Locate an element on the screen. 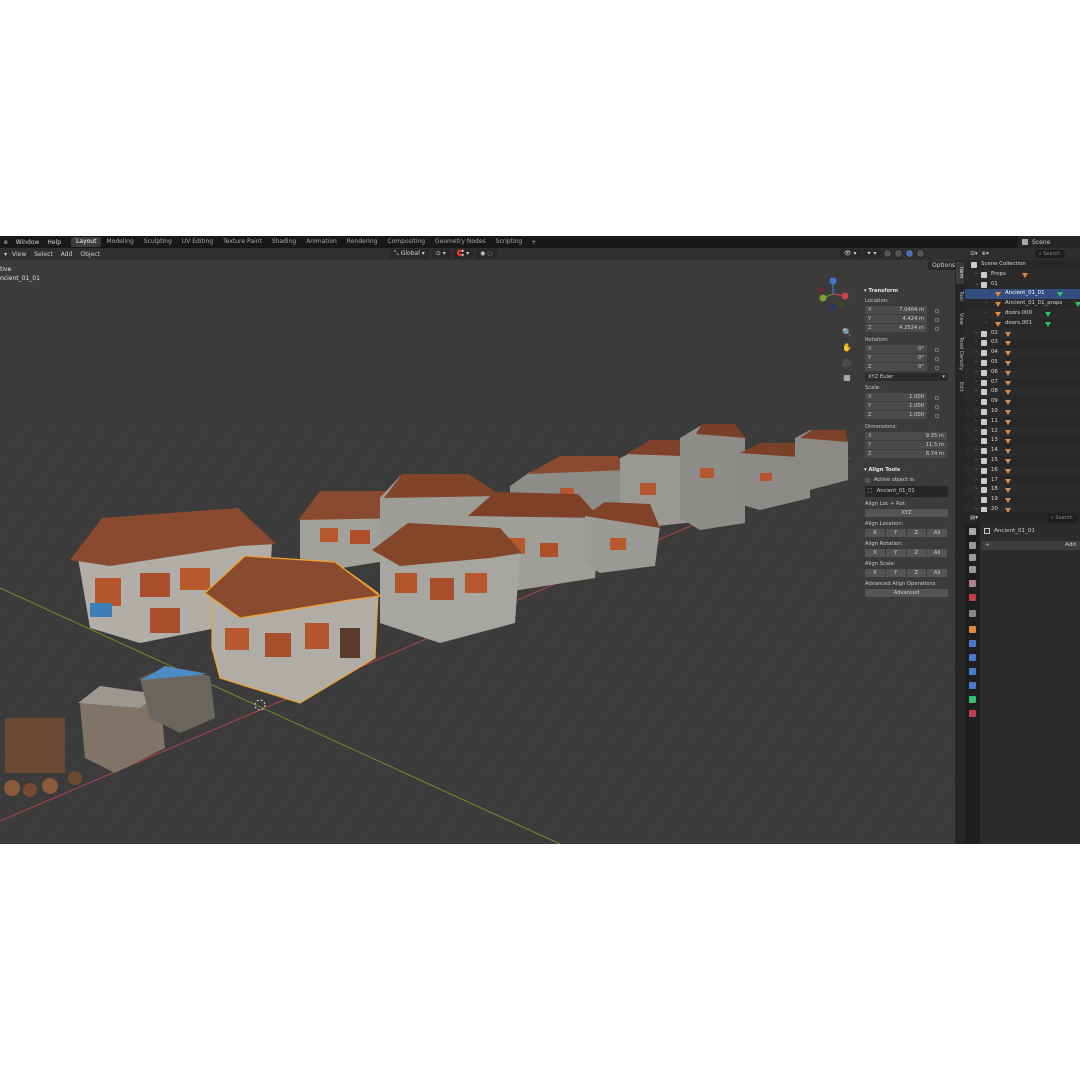 The image size is (1080, 1080). render-tab-icon is located at coordinates (972, 545).